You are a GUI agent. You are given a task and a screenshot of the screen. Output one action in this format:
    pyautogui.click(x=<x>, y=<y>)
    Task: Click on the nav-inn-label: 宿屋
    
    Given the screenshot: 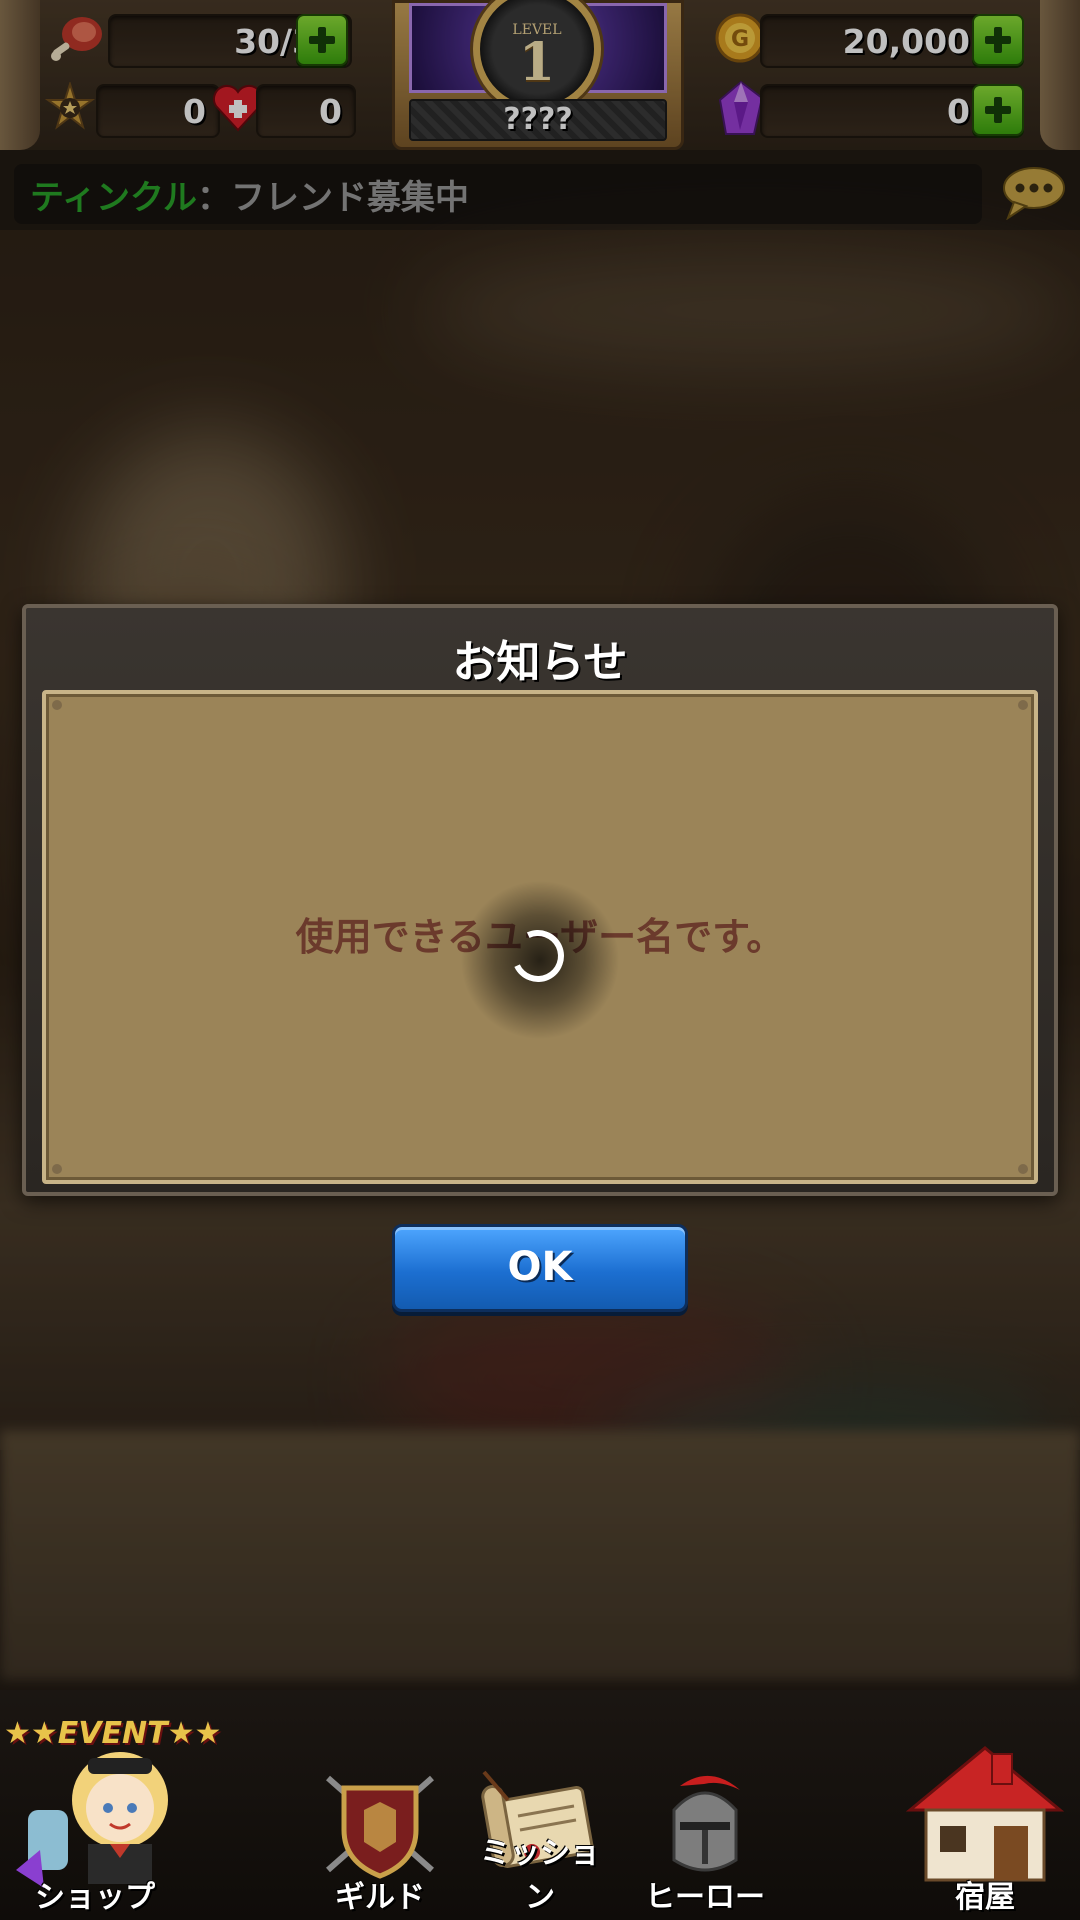 What is the action you would take?
    pyautogui.click(x=985, y=1897)
    